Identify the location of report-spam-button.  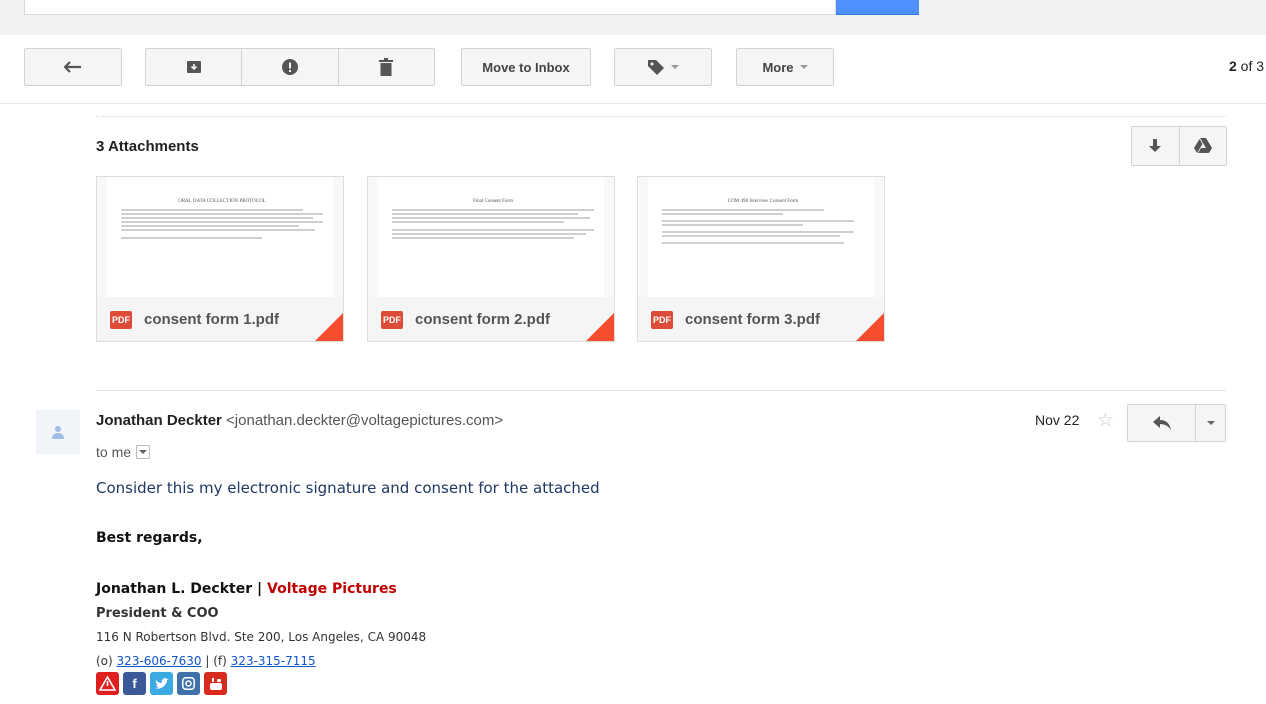
(290, 67).